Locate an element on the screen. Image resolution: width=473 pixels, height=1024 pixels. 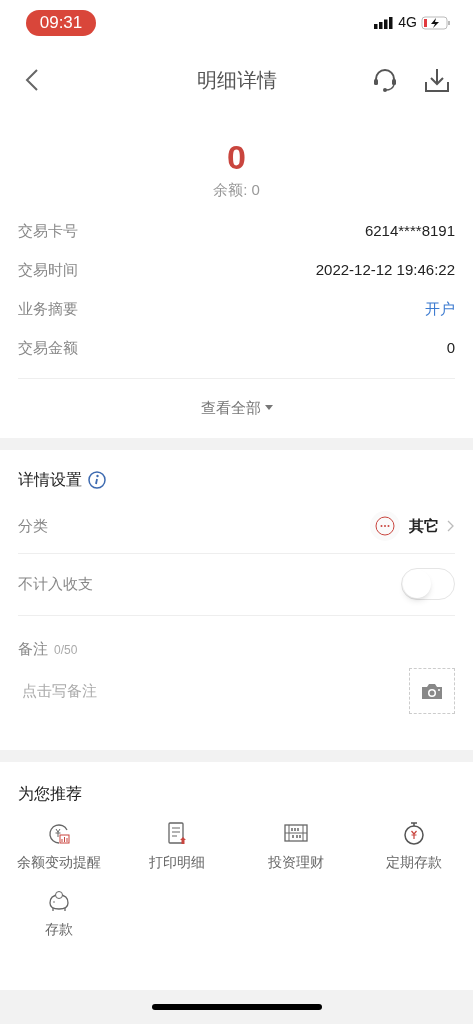
chevron-icon is located at coordinates (451, 526).